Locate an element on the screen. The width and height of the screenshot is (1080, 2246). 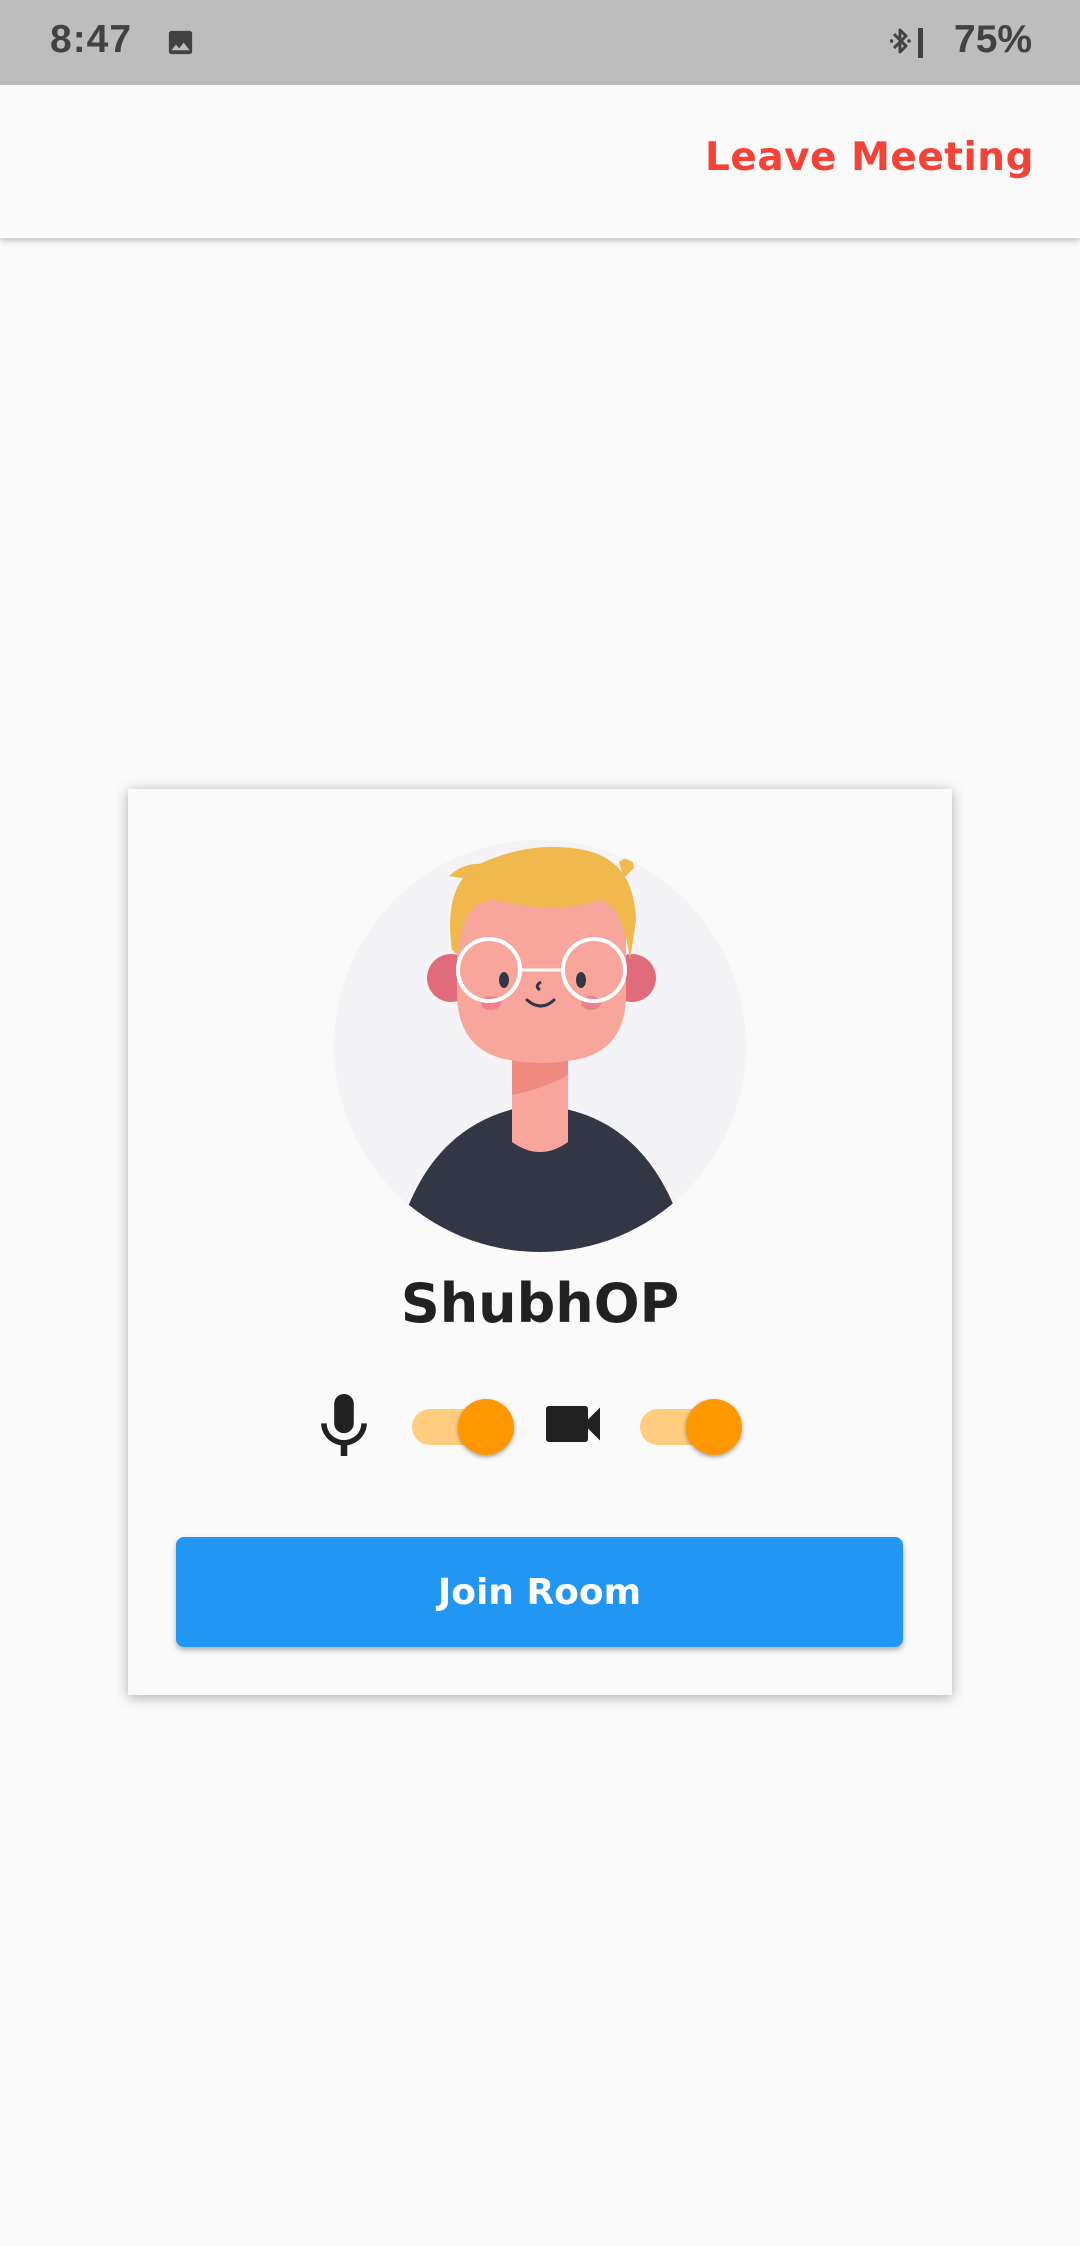
mic-icon is located at coordinates (344, 1425).